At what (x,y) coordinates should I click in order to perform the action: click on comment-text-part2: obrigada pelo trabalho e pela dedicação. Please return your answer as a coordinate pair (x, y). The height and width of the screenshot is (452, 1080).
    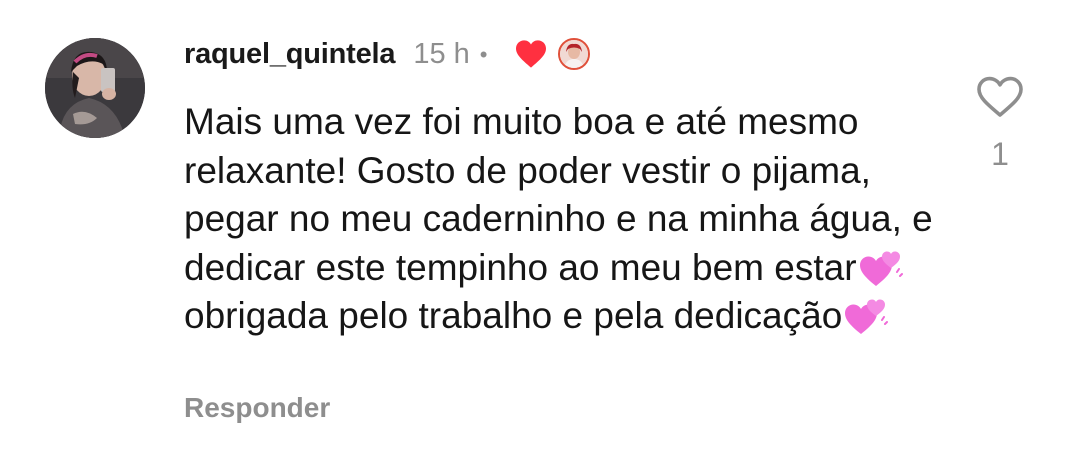
    Looking at the image, I should click on (513, 316).